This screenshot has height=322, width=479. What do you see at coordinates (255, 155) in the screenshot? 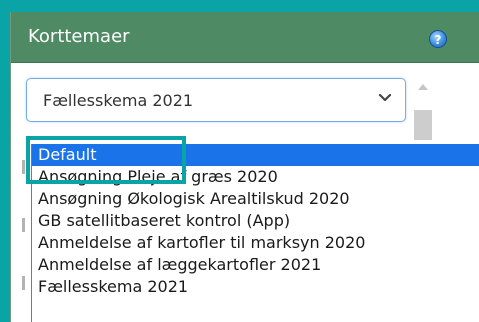
I see `option-default: Default` at bounding box center [255, 155].